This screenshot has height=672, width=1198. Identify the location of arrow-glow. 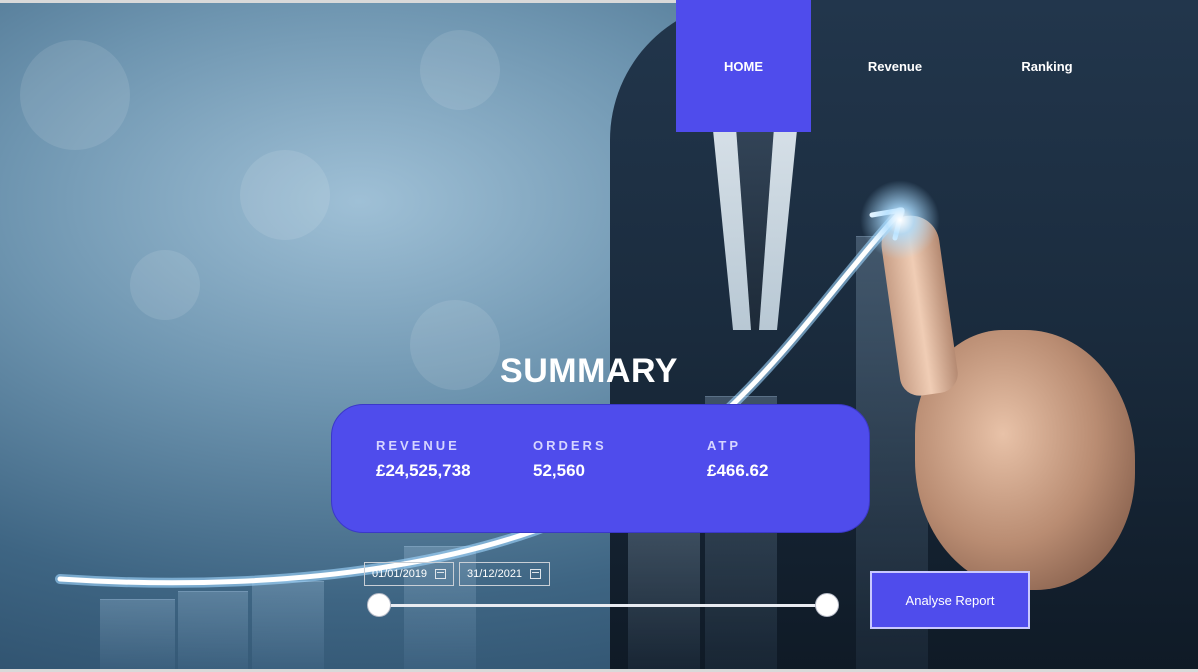
(900, 220).